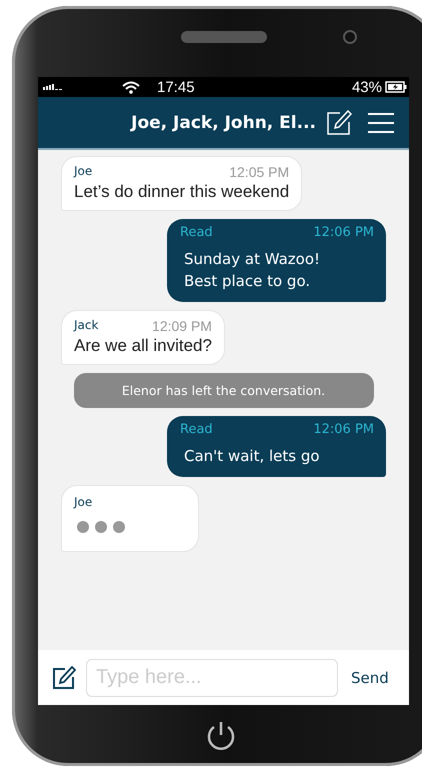 The height and width of the screenshot is (770, 422). I want to click on message-text: Let’s do dinner this weekend, so click(182, 192).